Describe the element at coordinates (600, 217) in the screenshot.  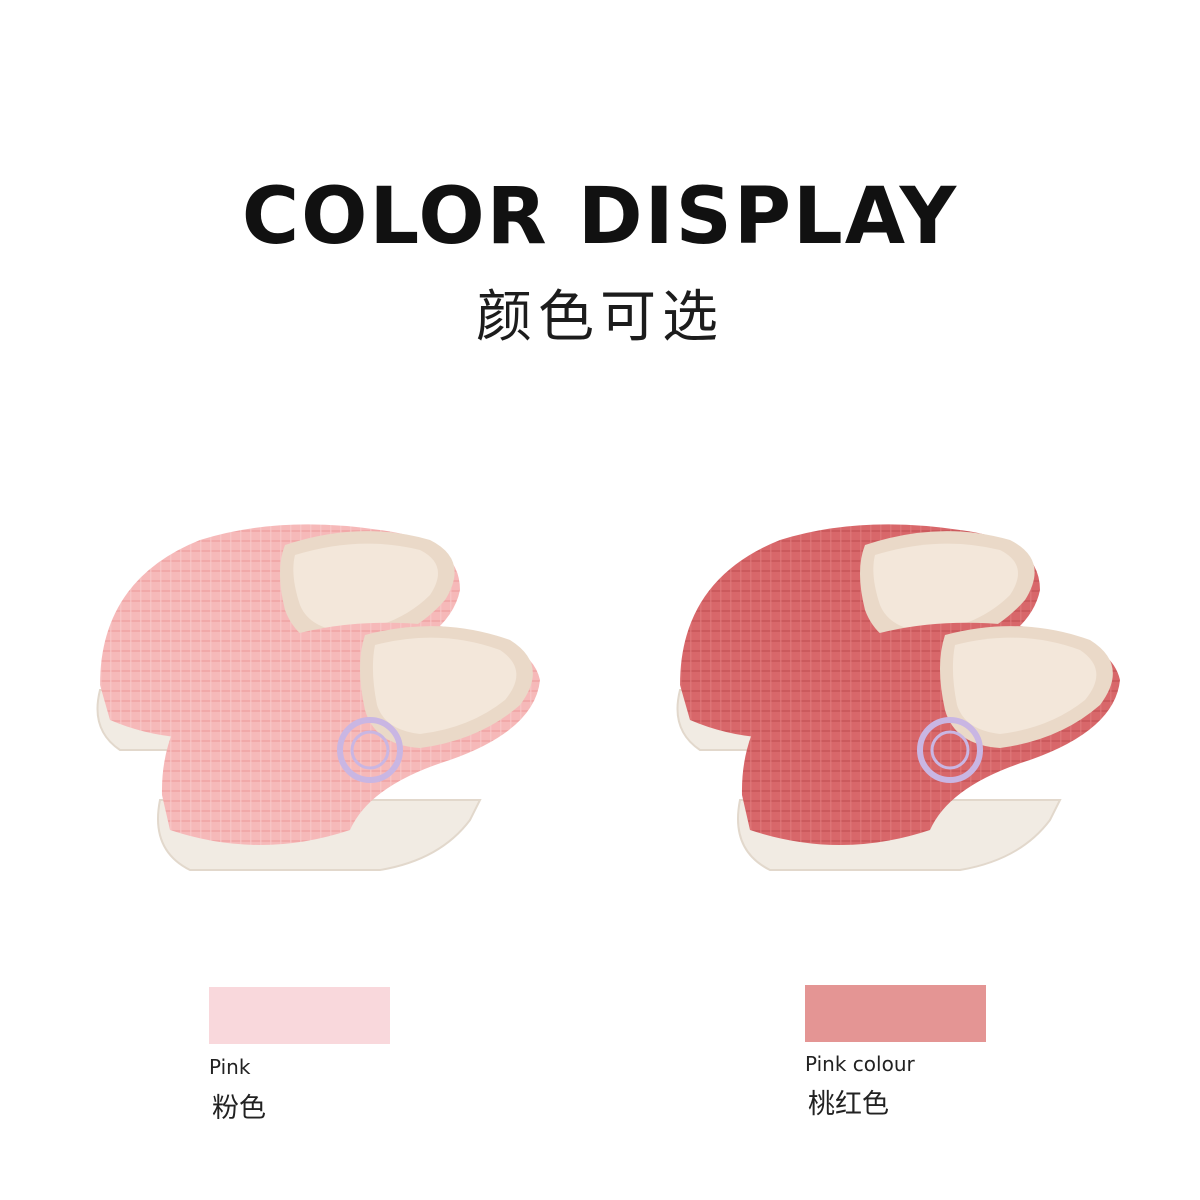
I see `page-title: COLOR DISPLAY` at that location.